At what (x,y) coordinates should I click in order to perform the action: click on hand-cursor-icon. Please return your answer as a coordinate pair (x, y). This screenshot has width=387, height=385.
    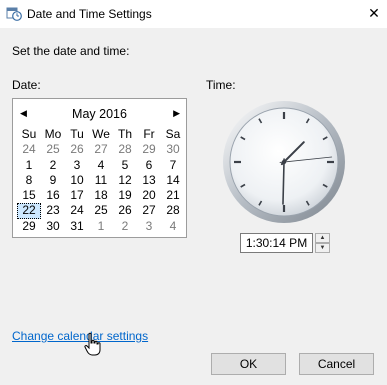
    Looking at the image, I should click on (92, 344).